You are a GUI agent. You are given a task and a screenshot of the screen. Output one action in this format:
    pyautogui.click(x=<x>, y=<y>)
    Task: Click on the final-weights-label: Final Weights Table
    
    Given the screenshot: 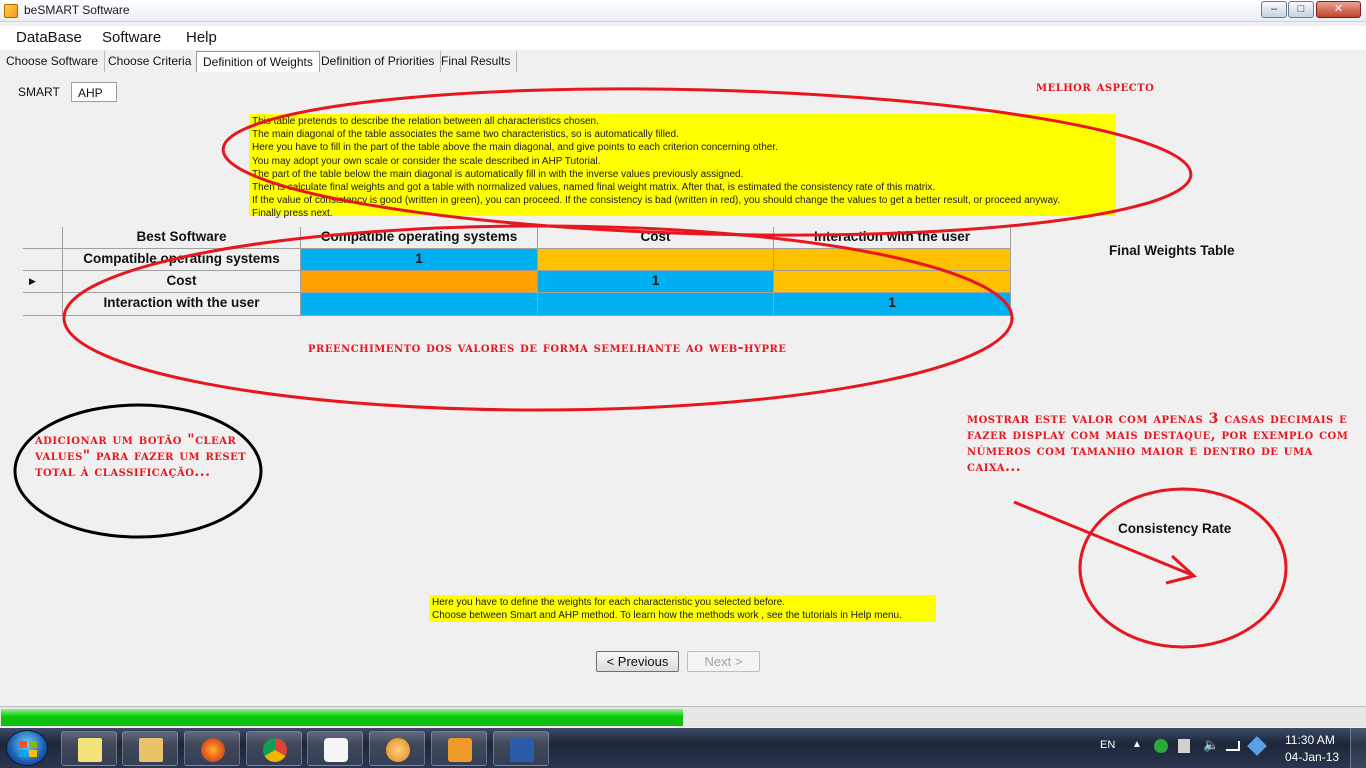 What is the action you would take?
    pyautogui.click(x=1172, y=250)
    